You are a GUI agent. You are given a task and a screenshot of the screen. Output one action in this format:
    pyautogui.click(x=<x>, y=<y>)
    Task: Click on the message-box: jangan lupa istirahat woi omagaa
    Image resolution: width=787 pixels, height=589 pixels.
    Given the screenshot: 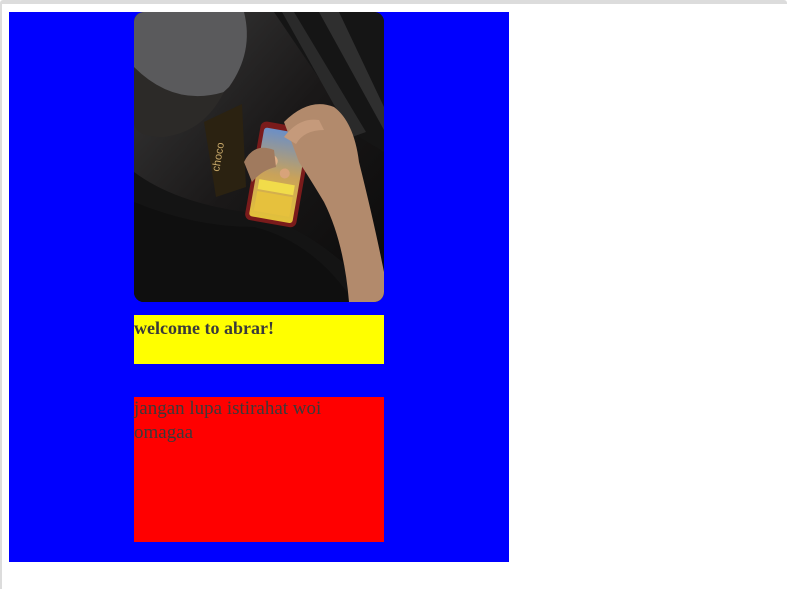 What is the action you would take?
    pyautogui.click(x=259, y=469)
    